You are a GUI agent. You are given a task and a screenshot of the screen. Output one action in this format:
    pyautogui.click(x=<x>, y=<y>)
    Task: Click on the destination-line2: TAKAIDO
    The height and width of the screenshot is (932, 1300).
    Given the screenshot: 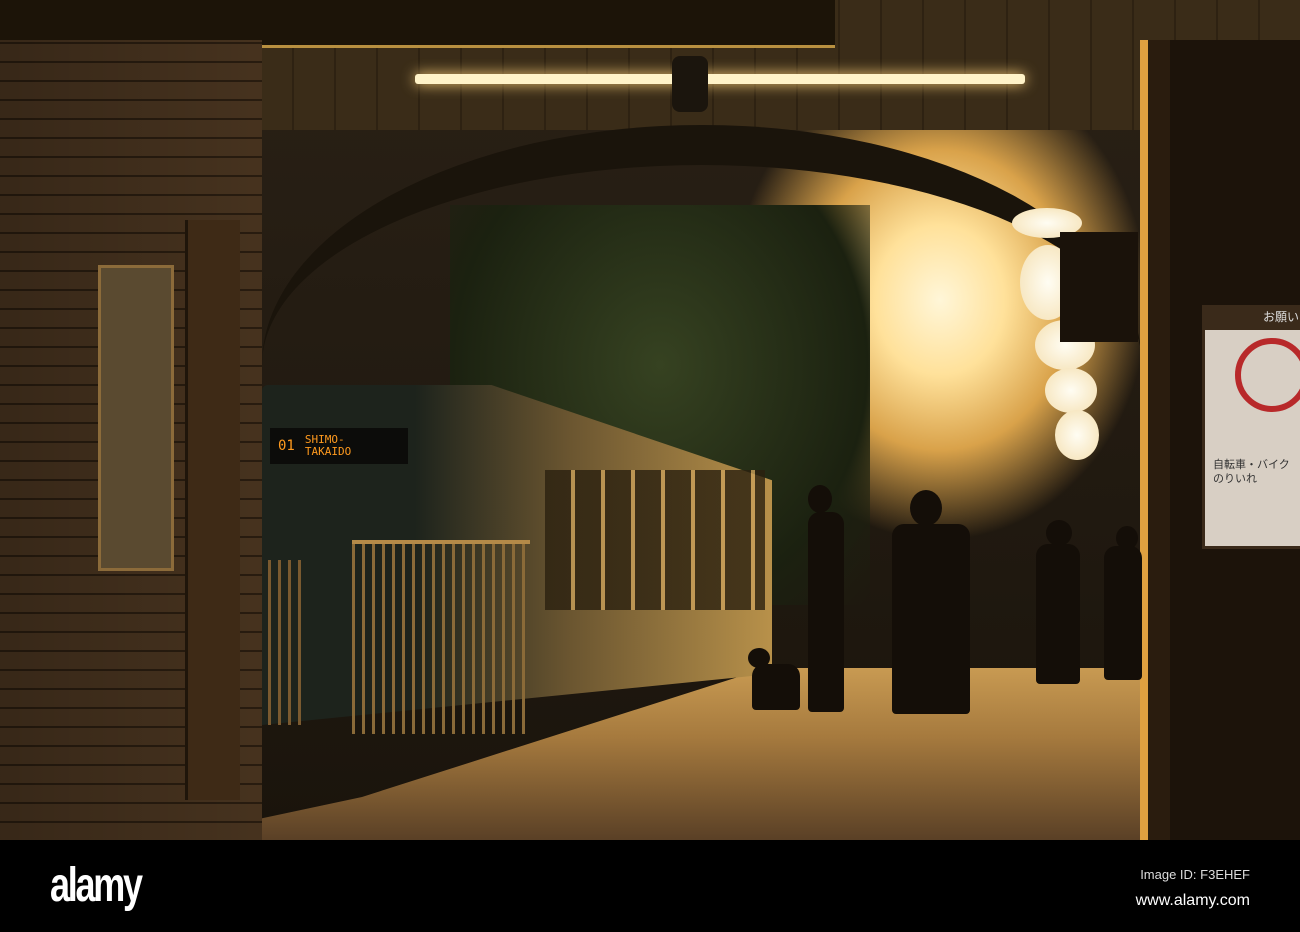 What is the action you would take?
    pyautogui.click(x=328, y=451)
    